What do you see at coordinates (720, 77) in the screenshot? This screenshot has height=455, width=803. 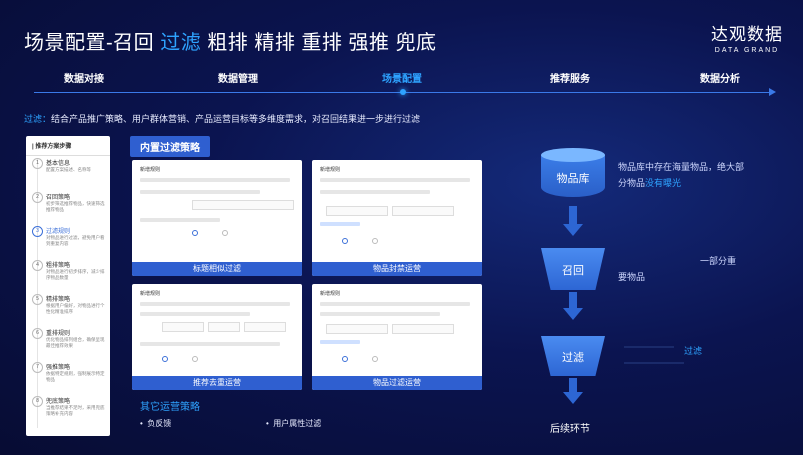 I see `nav-item-data-analysis: 数据分析` at bounding box center [720, 77].